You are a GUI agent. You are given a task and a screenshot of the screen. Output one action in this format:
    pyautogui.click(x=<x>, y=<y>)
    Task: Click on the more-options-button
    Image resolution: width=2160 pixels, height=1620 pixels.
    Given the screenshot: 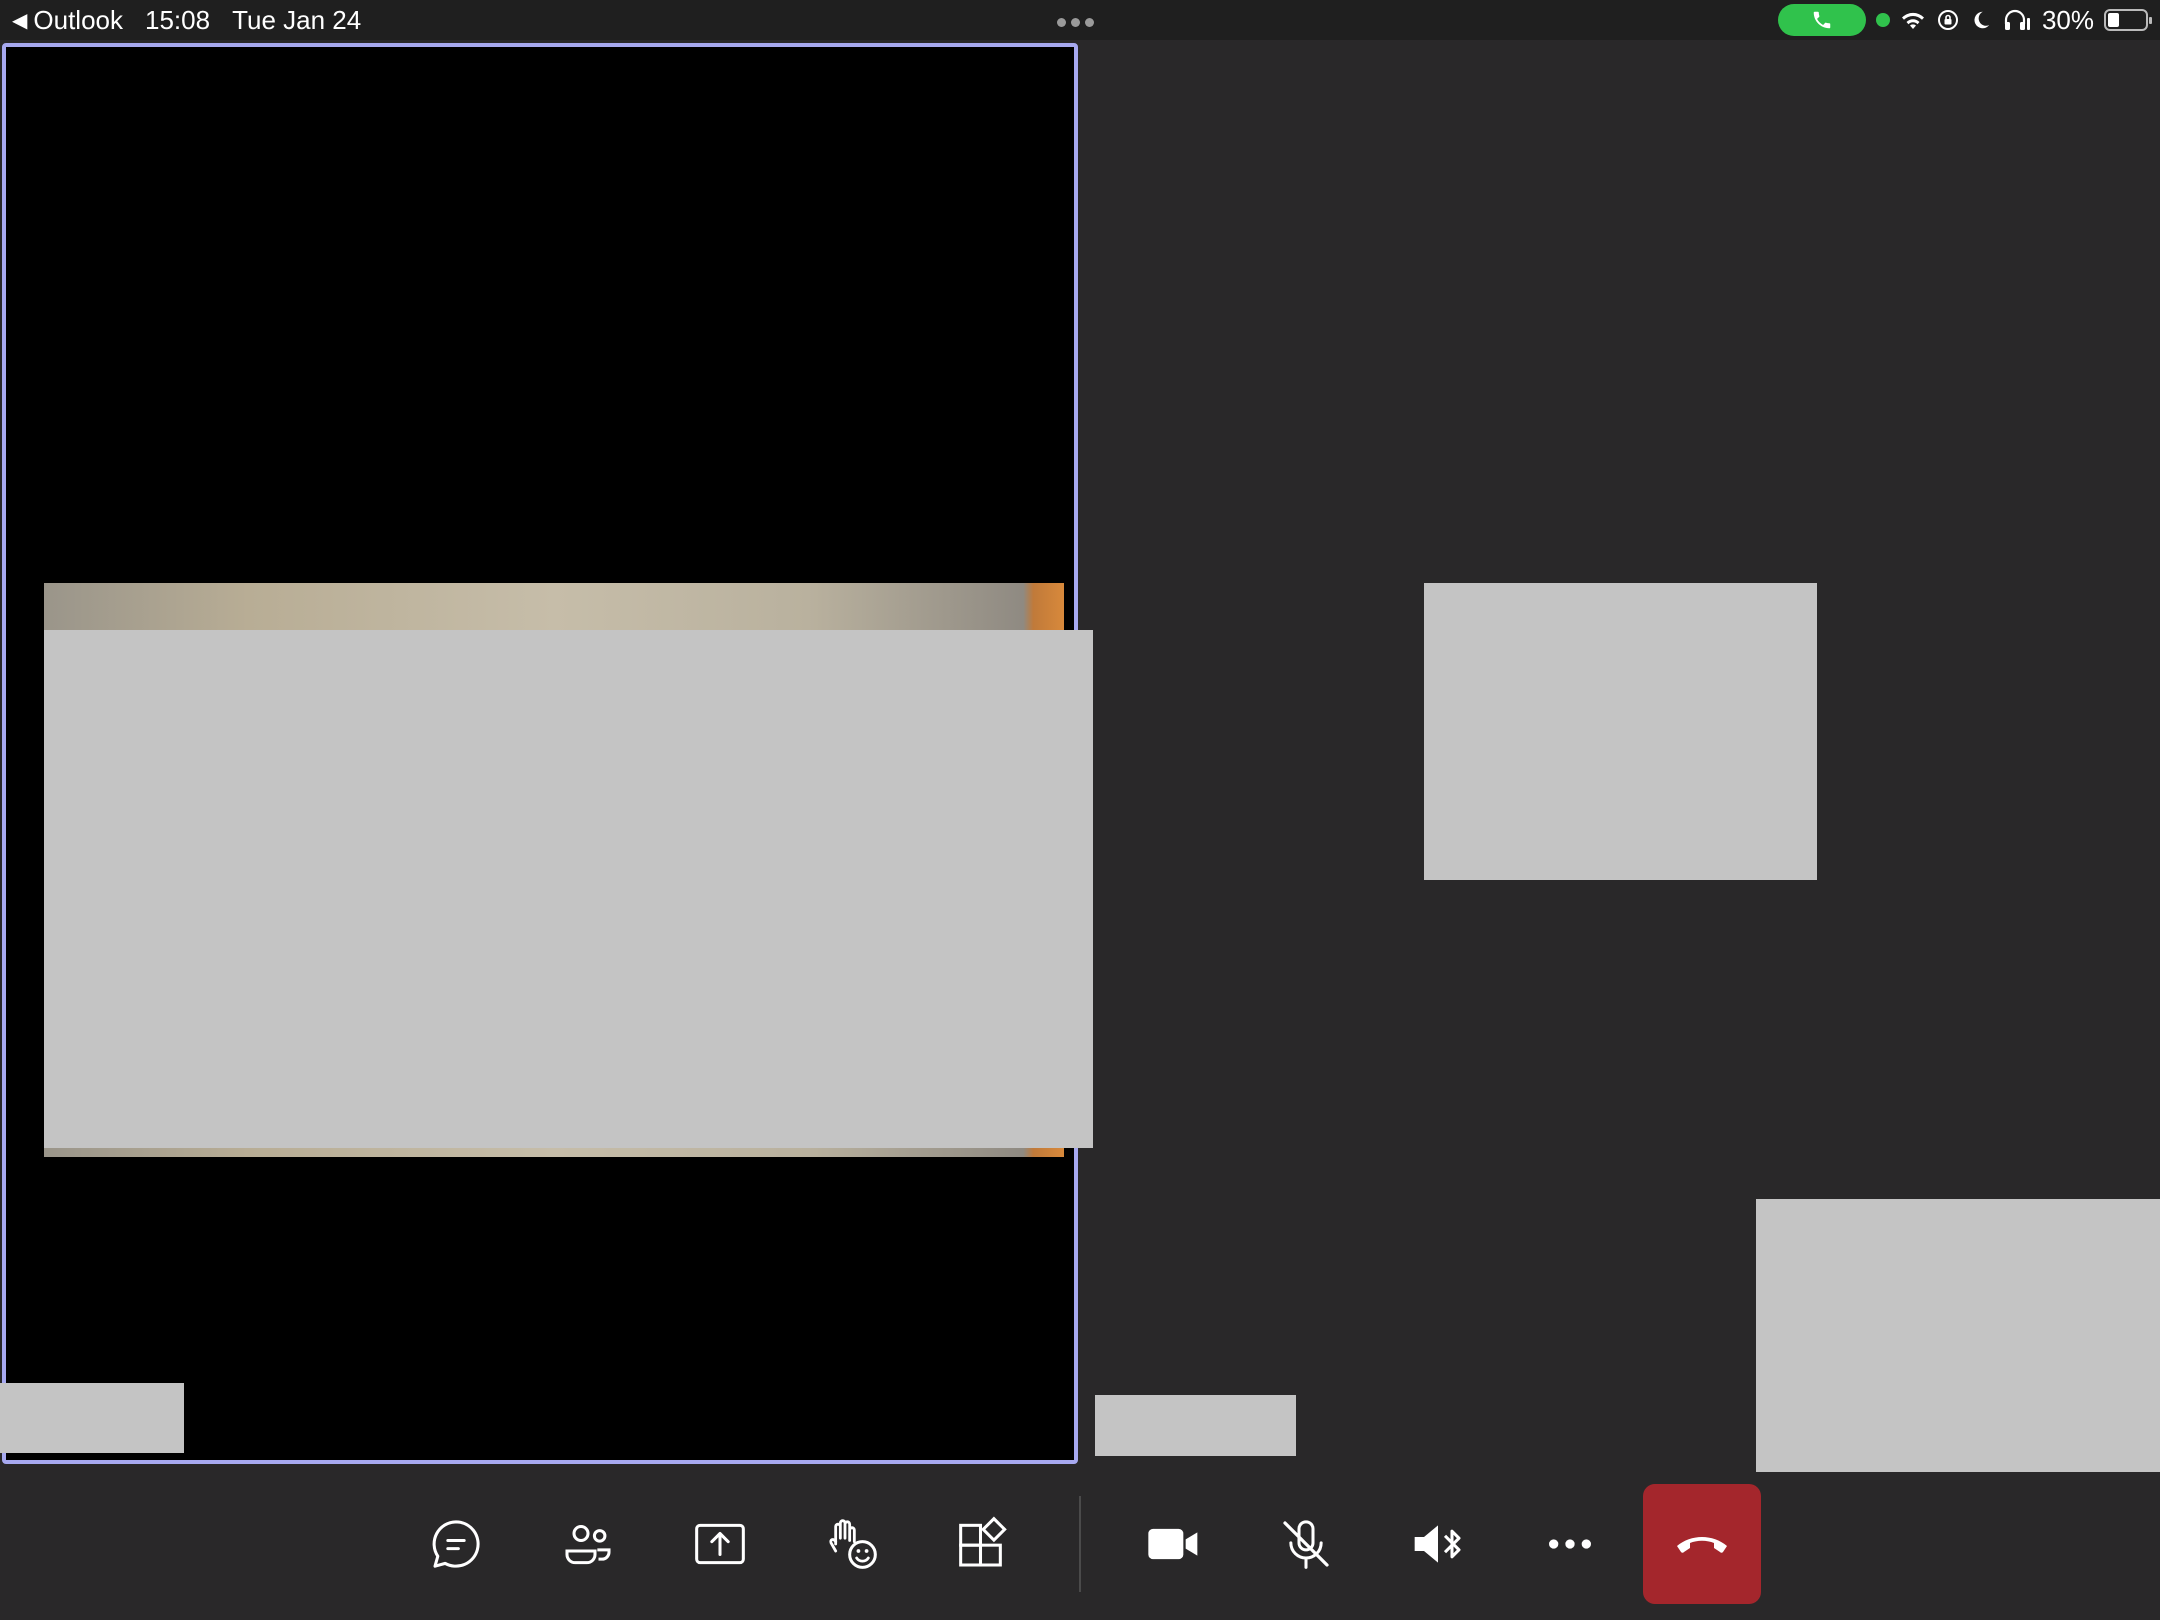 What is the action you would take?
    pyautogui.click(x=1570, y=1544)
    